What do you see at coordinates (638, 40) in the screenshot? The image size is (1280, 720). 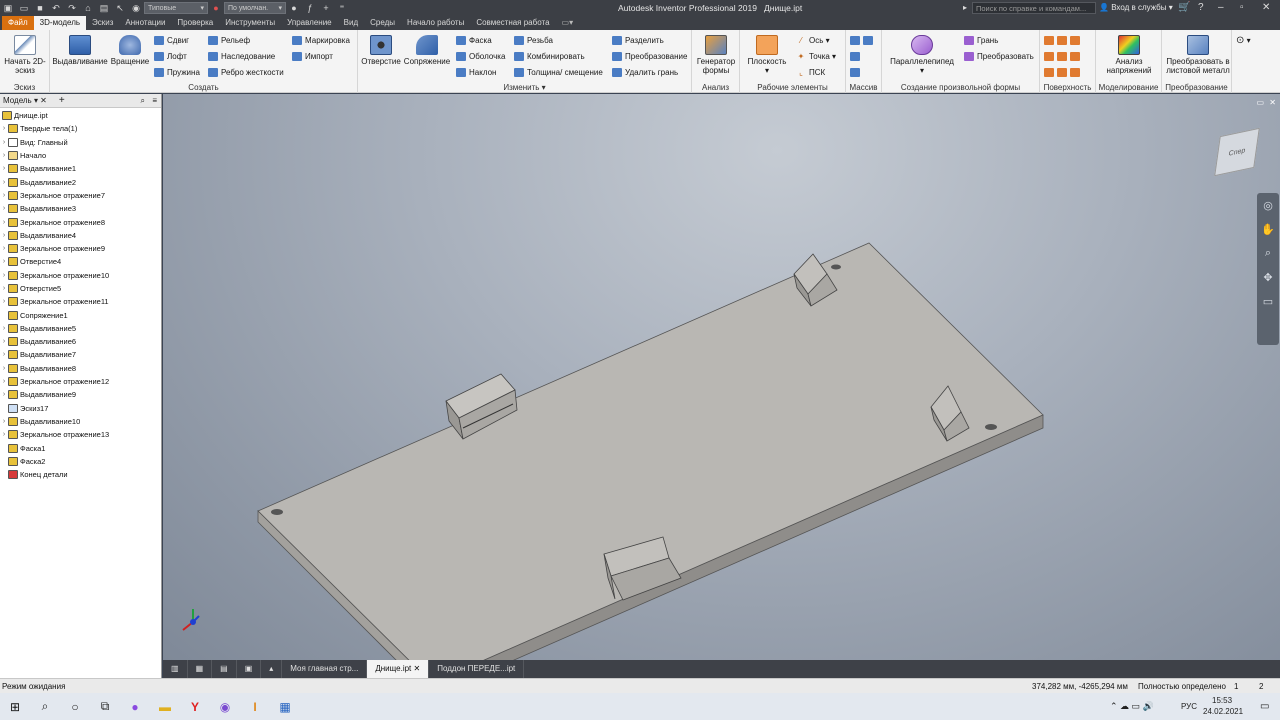 I see `split-button: Разделить` at bounding box center [638, 40].